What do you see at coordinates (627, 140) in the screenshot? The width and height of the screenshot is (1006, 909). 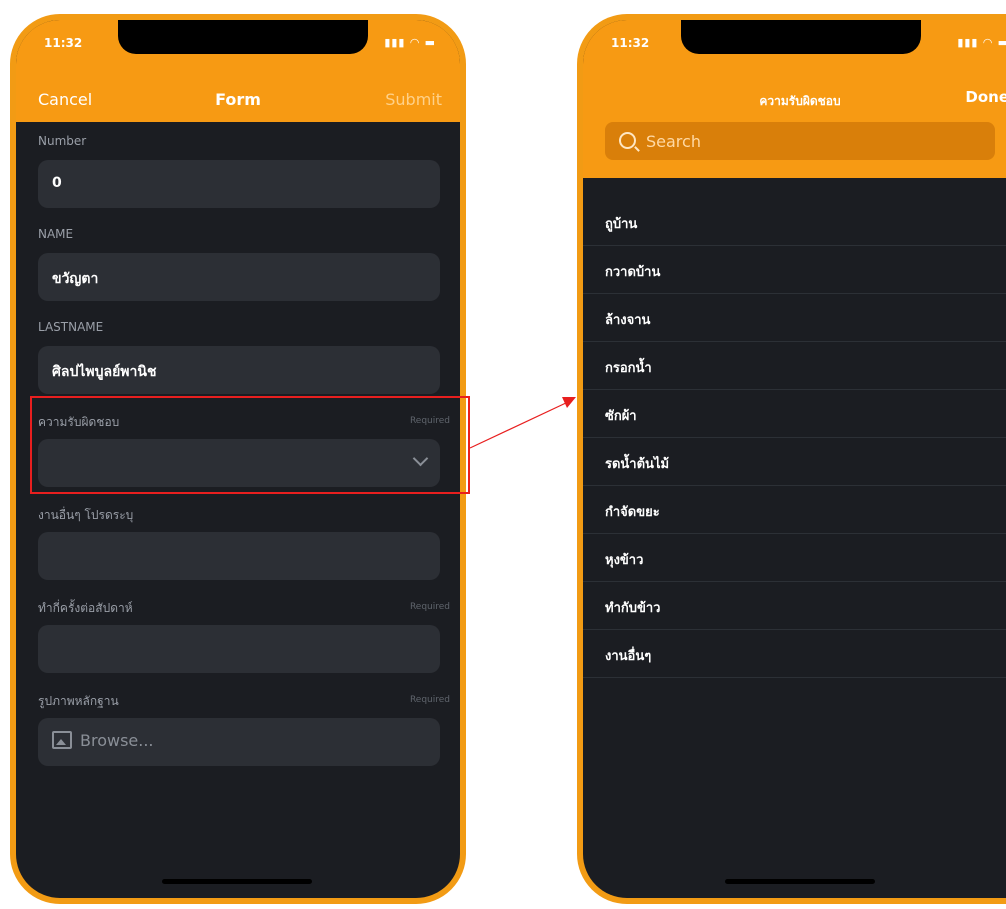 I see `search-icon` at bounding box center [627, 140].